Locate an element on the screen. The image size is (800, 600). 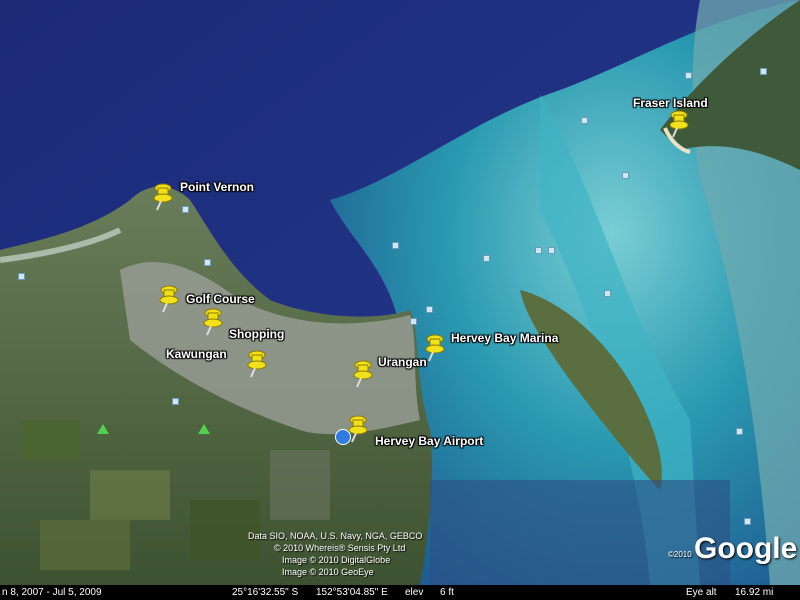
google-logo: Google is located at coordinates (746, 548).